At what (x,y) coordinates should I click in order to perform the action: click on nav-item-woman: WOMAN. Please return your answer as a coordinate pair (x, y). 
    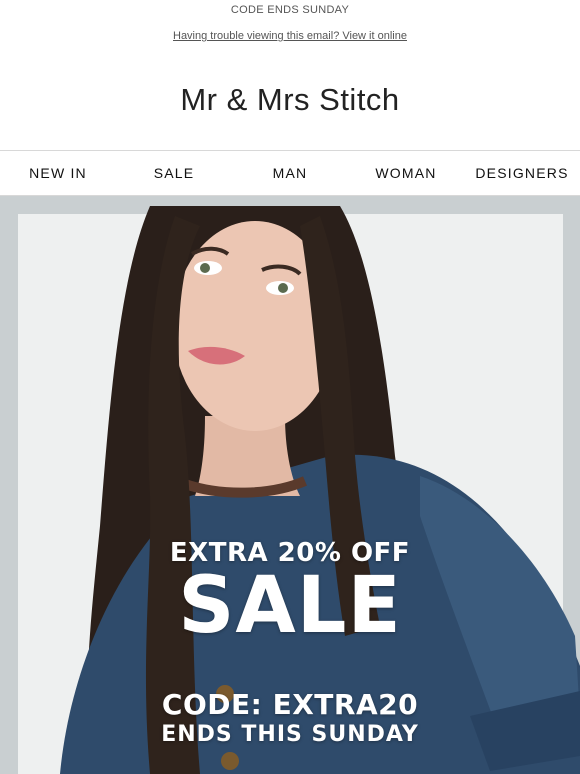
    Looking at the image, I should click on (406, 173).